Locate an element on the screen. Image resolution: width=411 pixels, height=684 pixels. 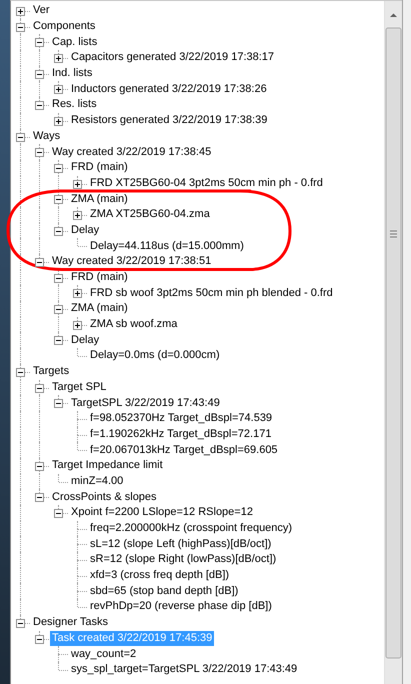
tree-item: way_count=2 is located at coordinates (103, 654).